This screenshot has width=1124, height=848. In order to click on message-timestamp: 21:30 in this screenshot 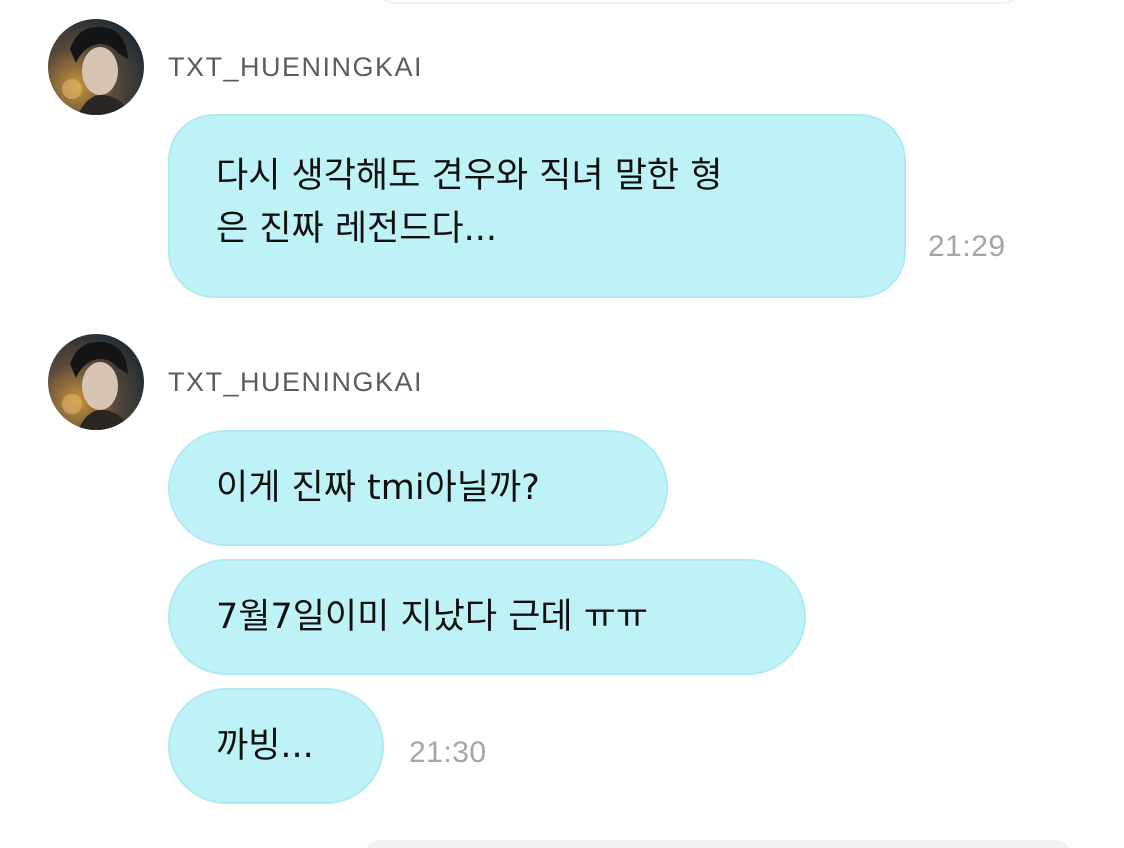, I will do `click(448, 752)`.